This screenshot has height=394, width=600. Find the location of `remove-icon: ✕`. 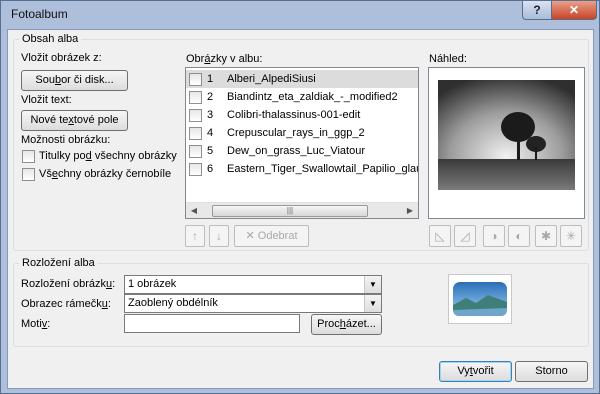

remove-icon: ✕ is located at coordinates (250, 236).